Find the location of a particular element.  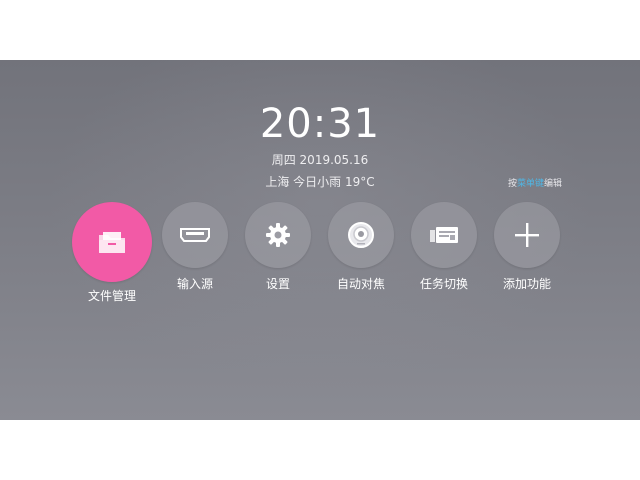

lens-icon is located at coordinates (361, 235).